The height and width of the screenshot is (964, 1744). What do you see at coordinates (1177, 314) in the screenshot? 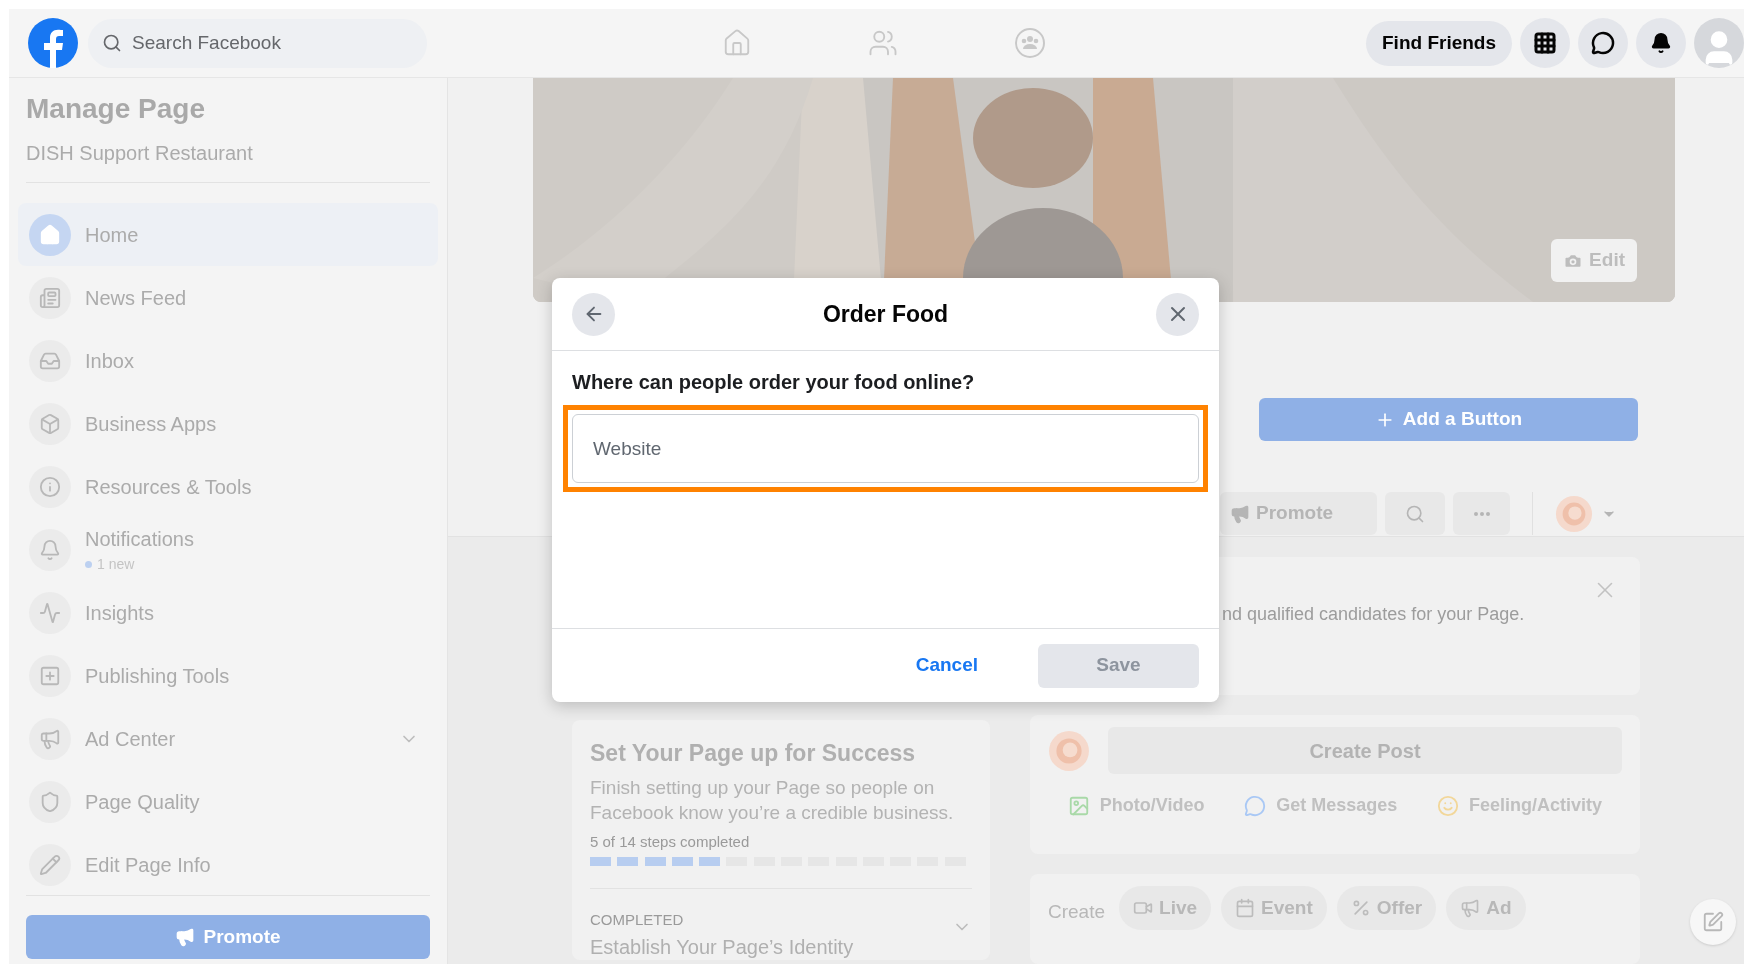
I see `close-button` at bounding box center [1177, 314].